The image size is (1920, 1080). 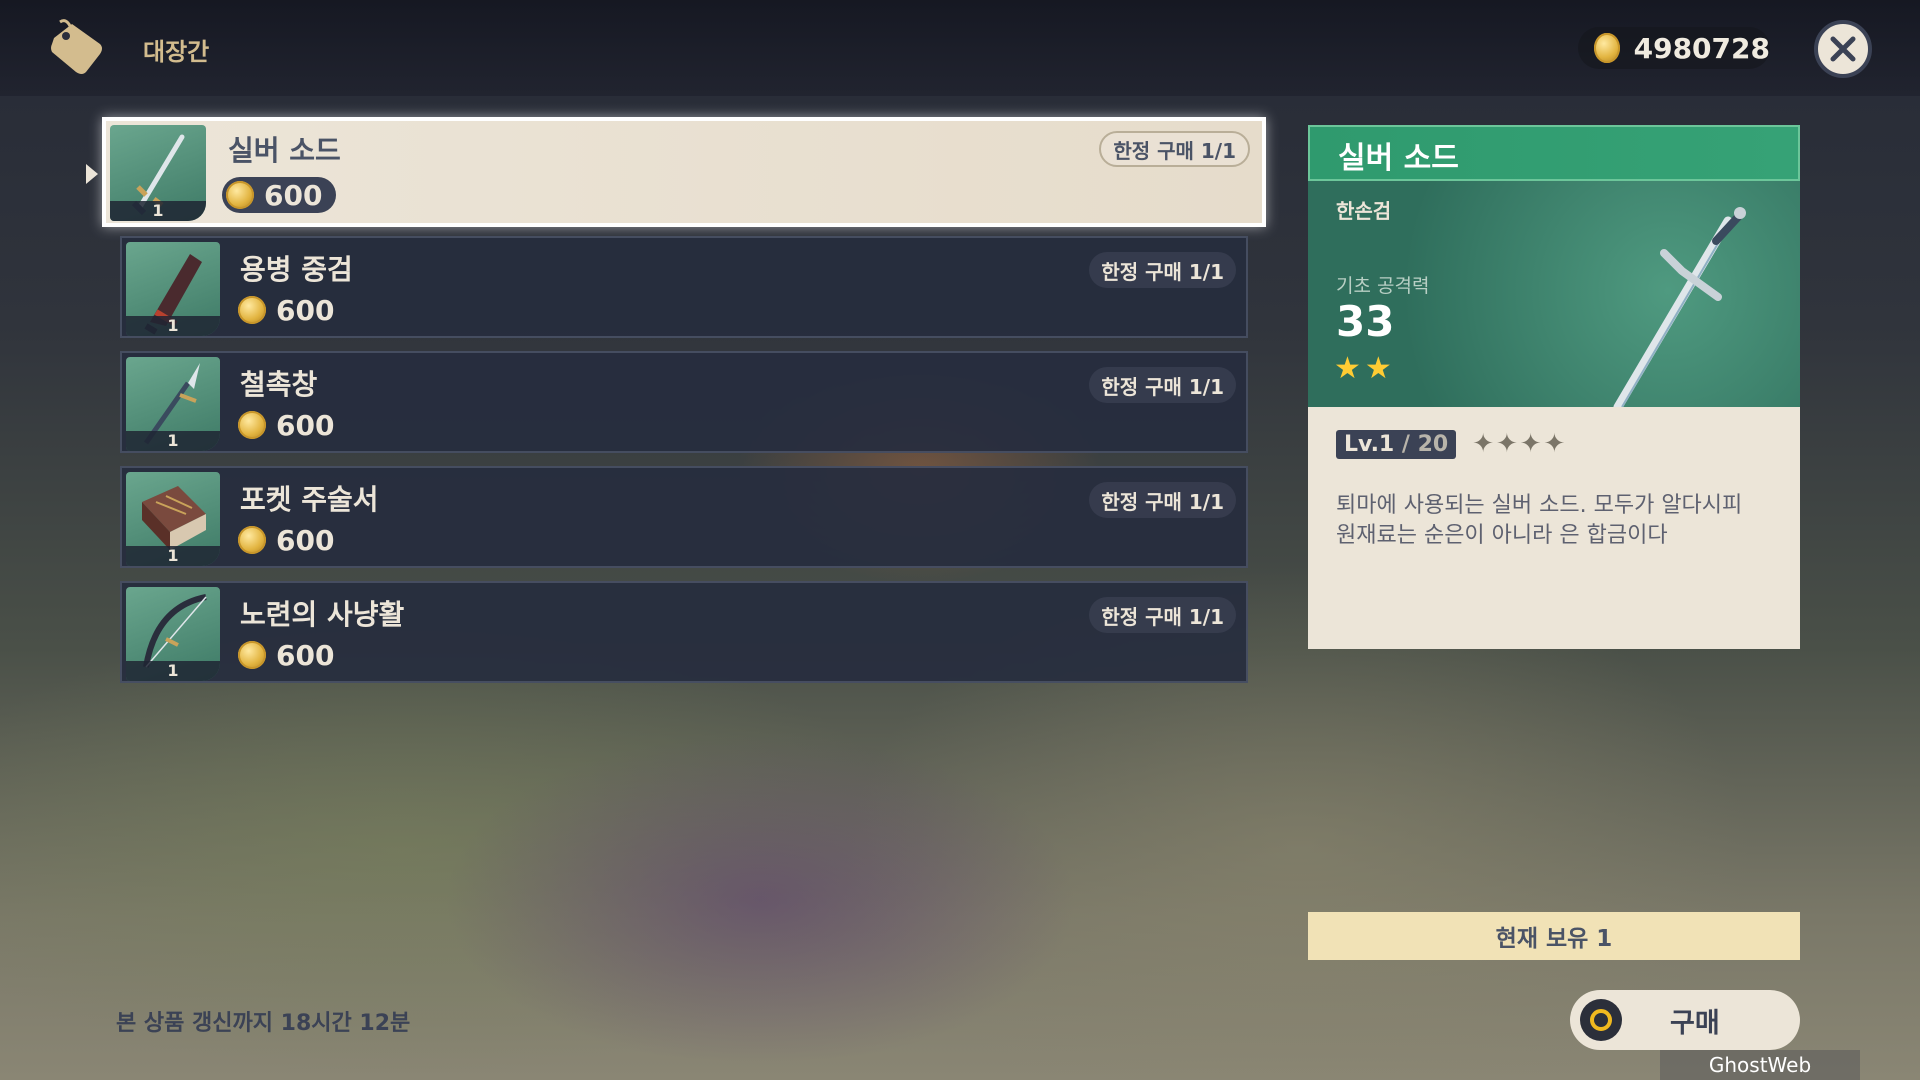 What do you see at coordinates (263, 1023) in the screenshot?
I see `refresh-timer: 본 상품 갱신까지 18시간 12분` at bounding box center [263, 1023].